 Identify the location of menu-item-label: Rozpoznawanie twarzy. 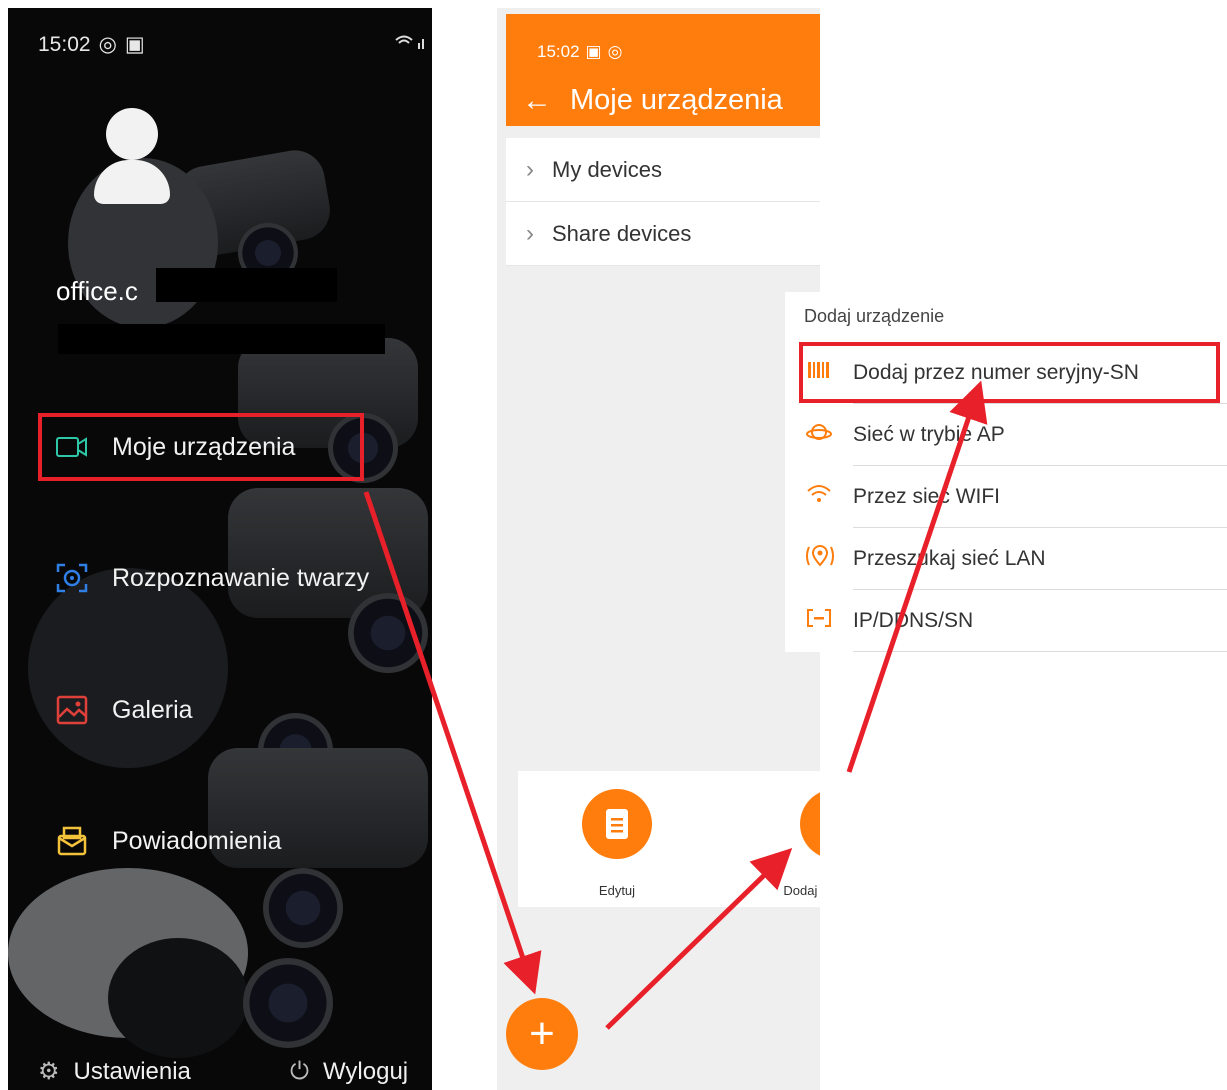
(241, 577).